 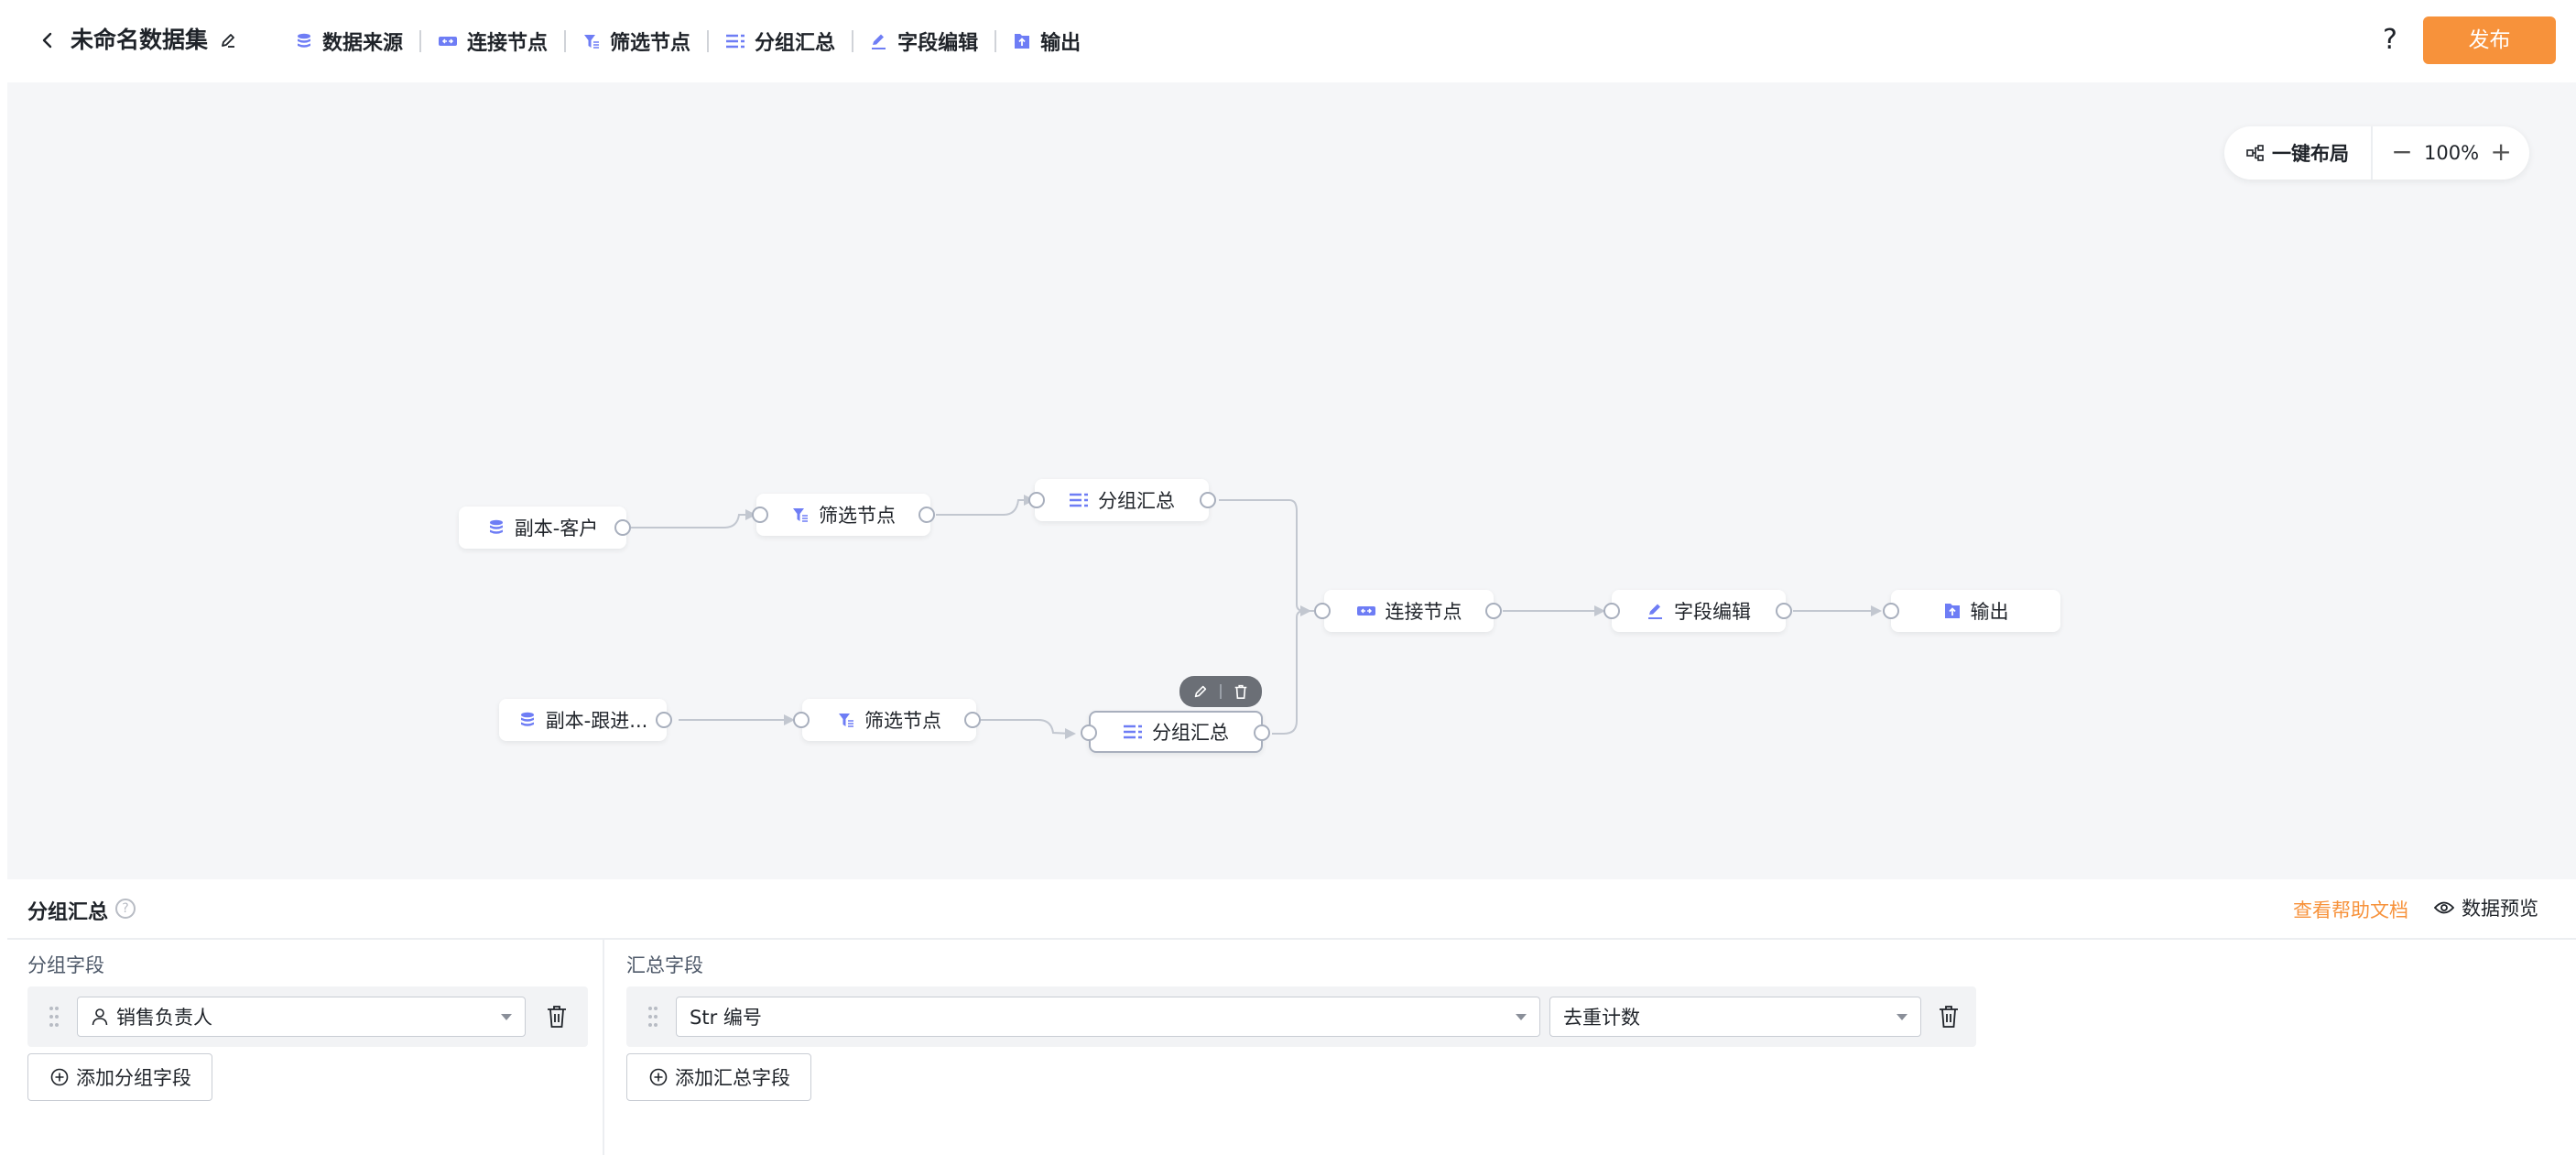 What do you see at coordinates (65, 965) in the screenshot?
I see `group-field-label: 分组字段` at bounding box center [65, 965].